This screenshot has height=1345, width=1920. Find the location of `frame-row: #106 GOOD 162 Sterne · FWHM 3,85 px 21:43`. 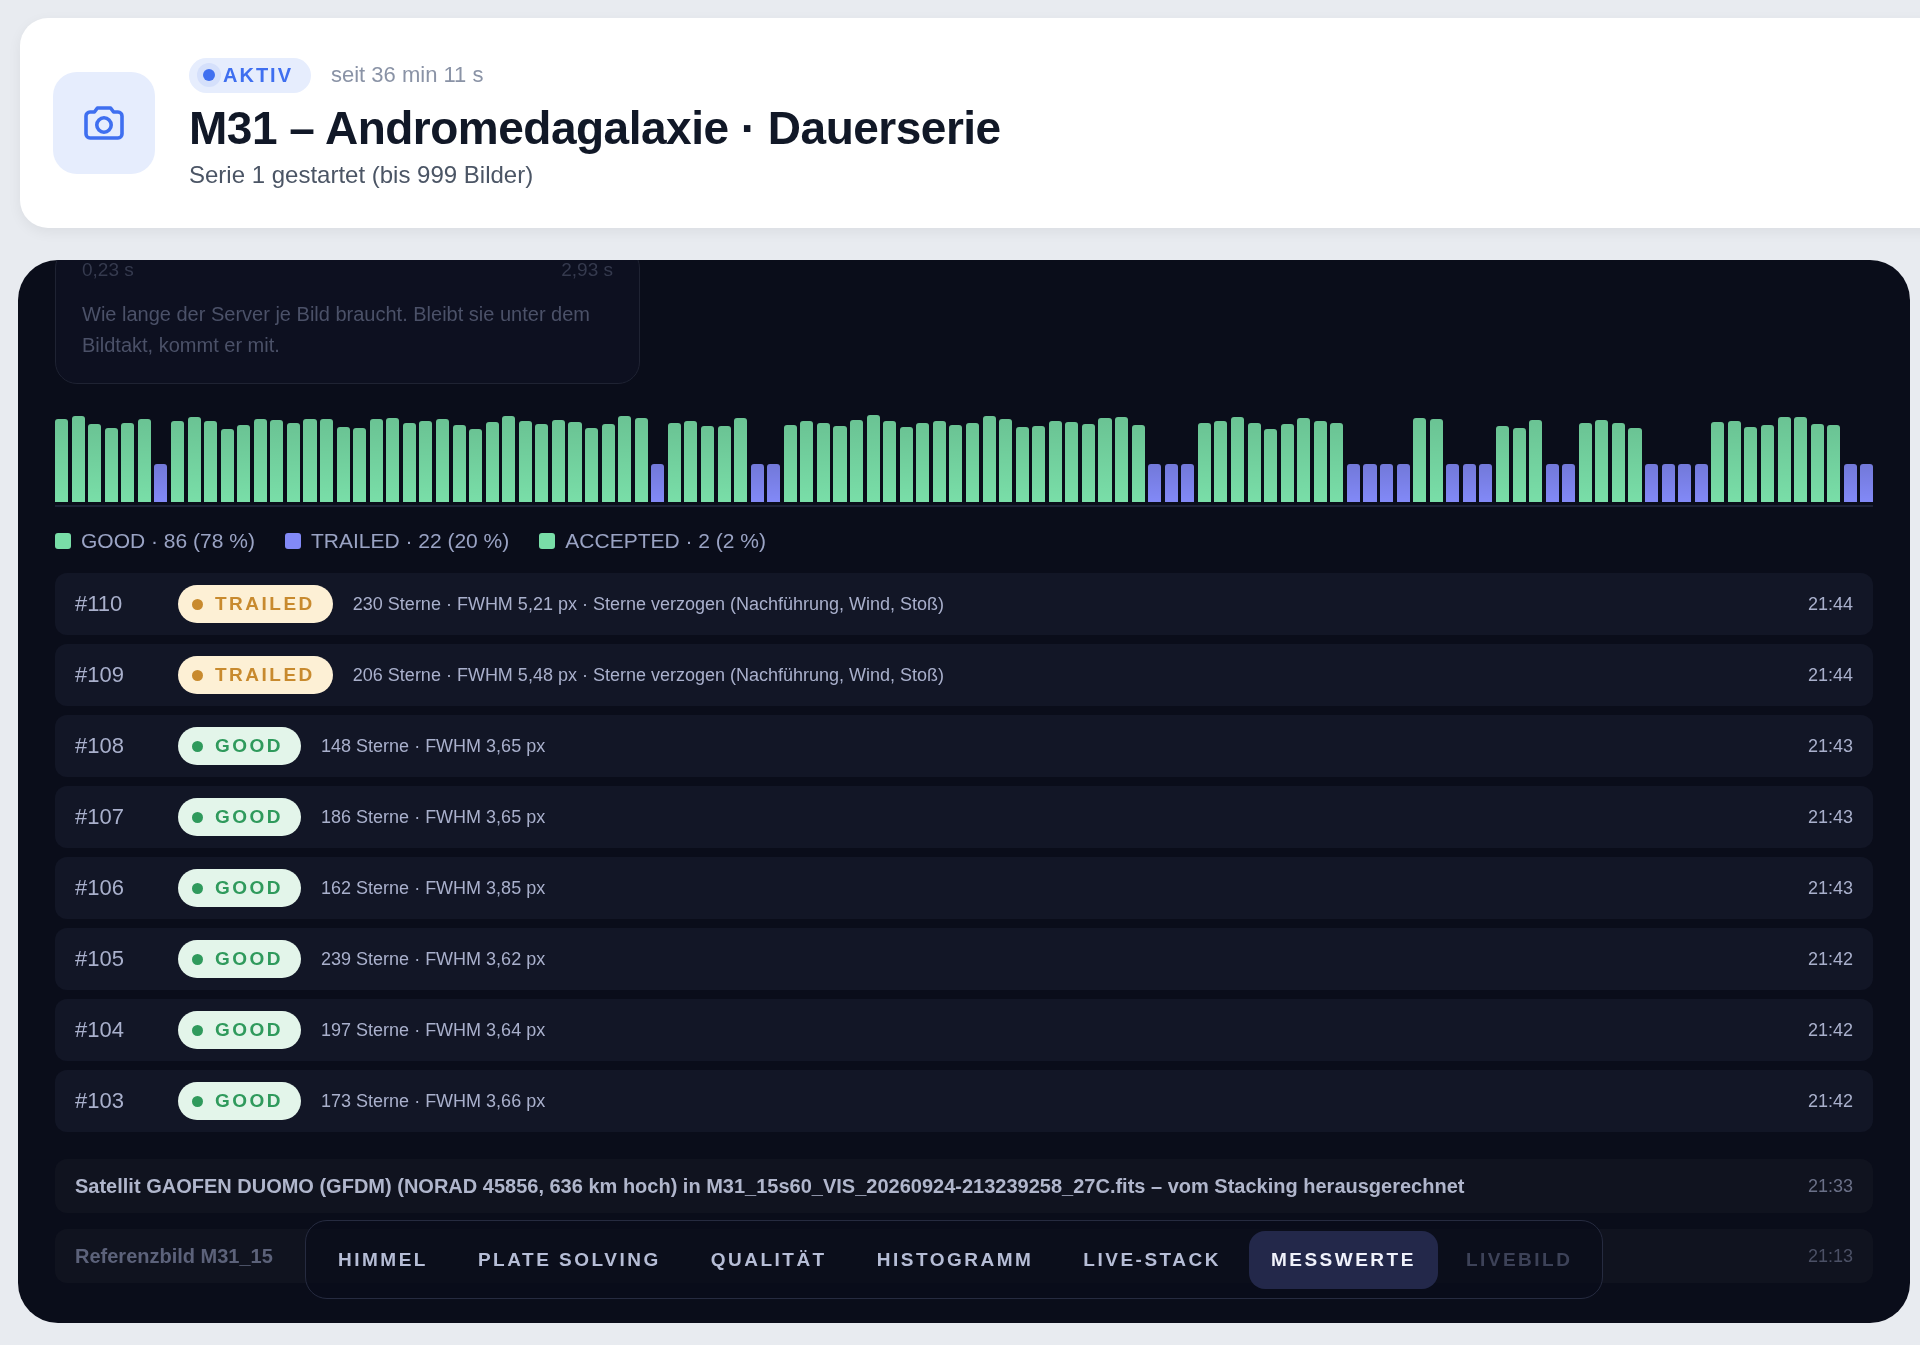

frame-row: #106 GOOD 162 Sterne · FWHM 3,85 px 21:43 is located at coordinates (964, 888).